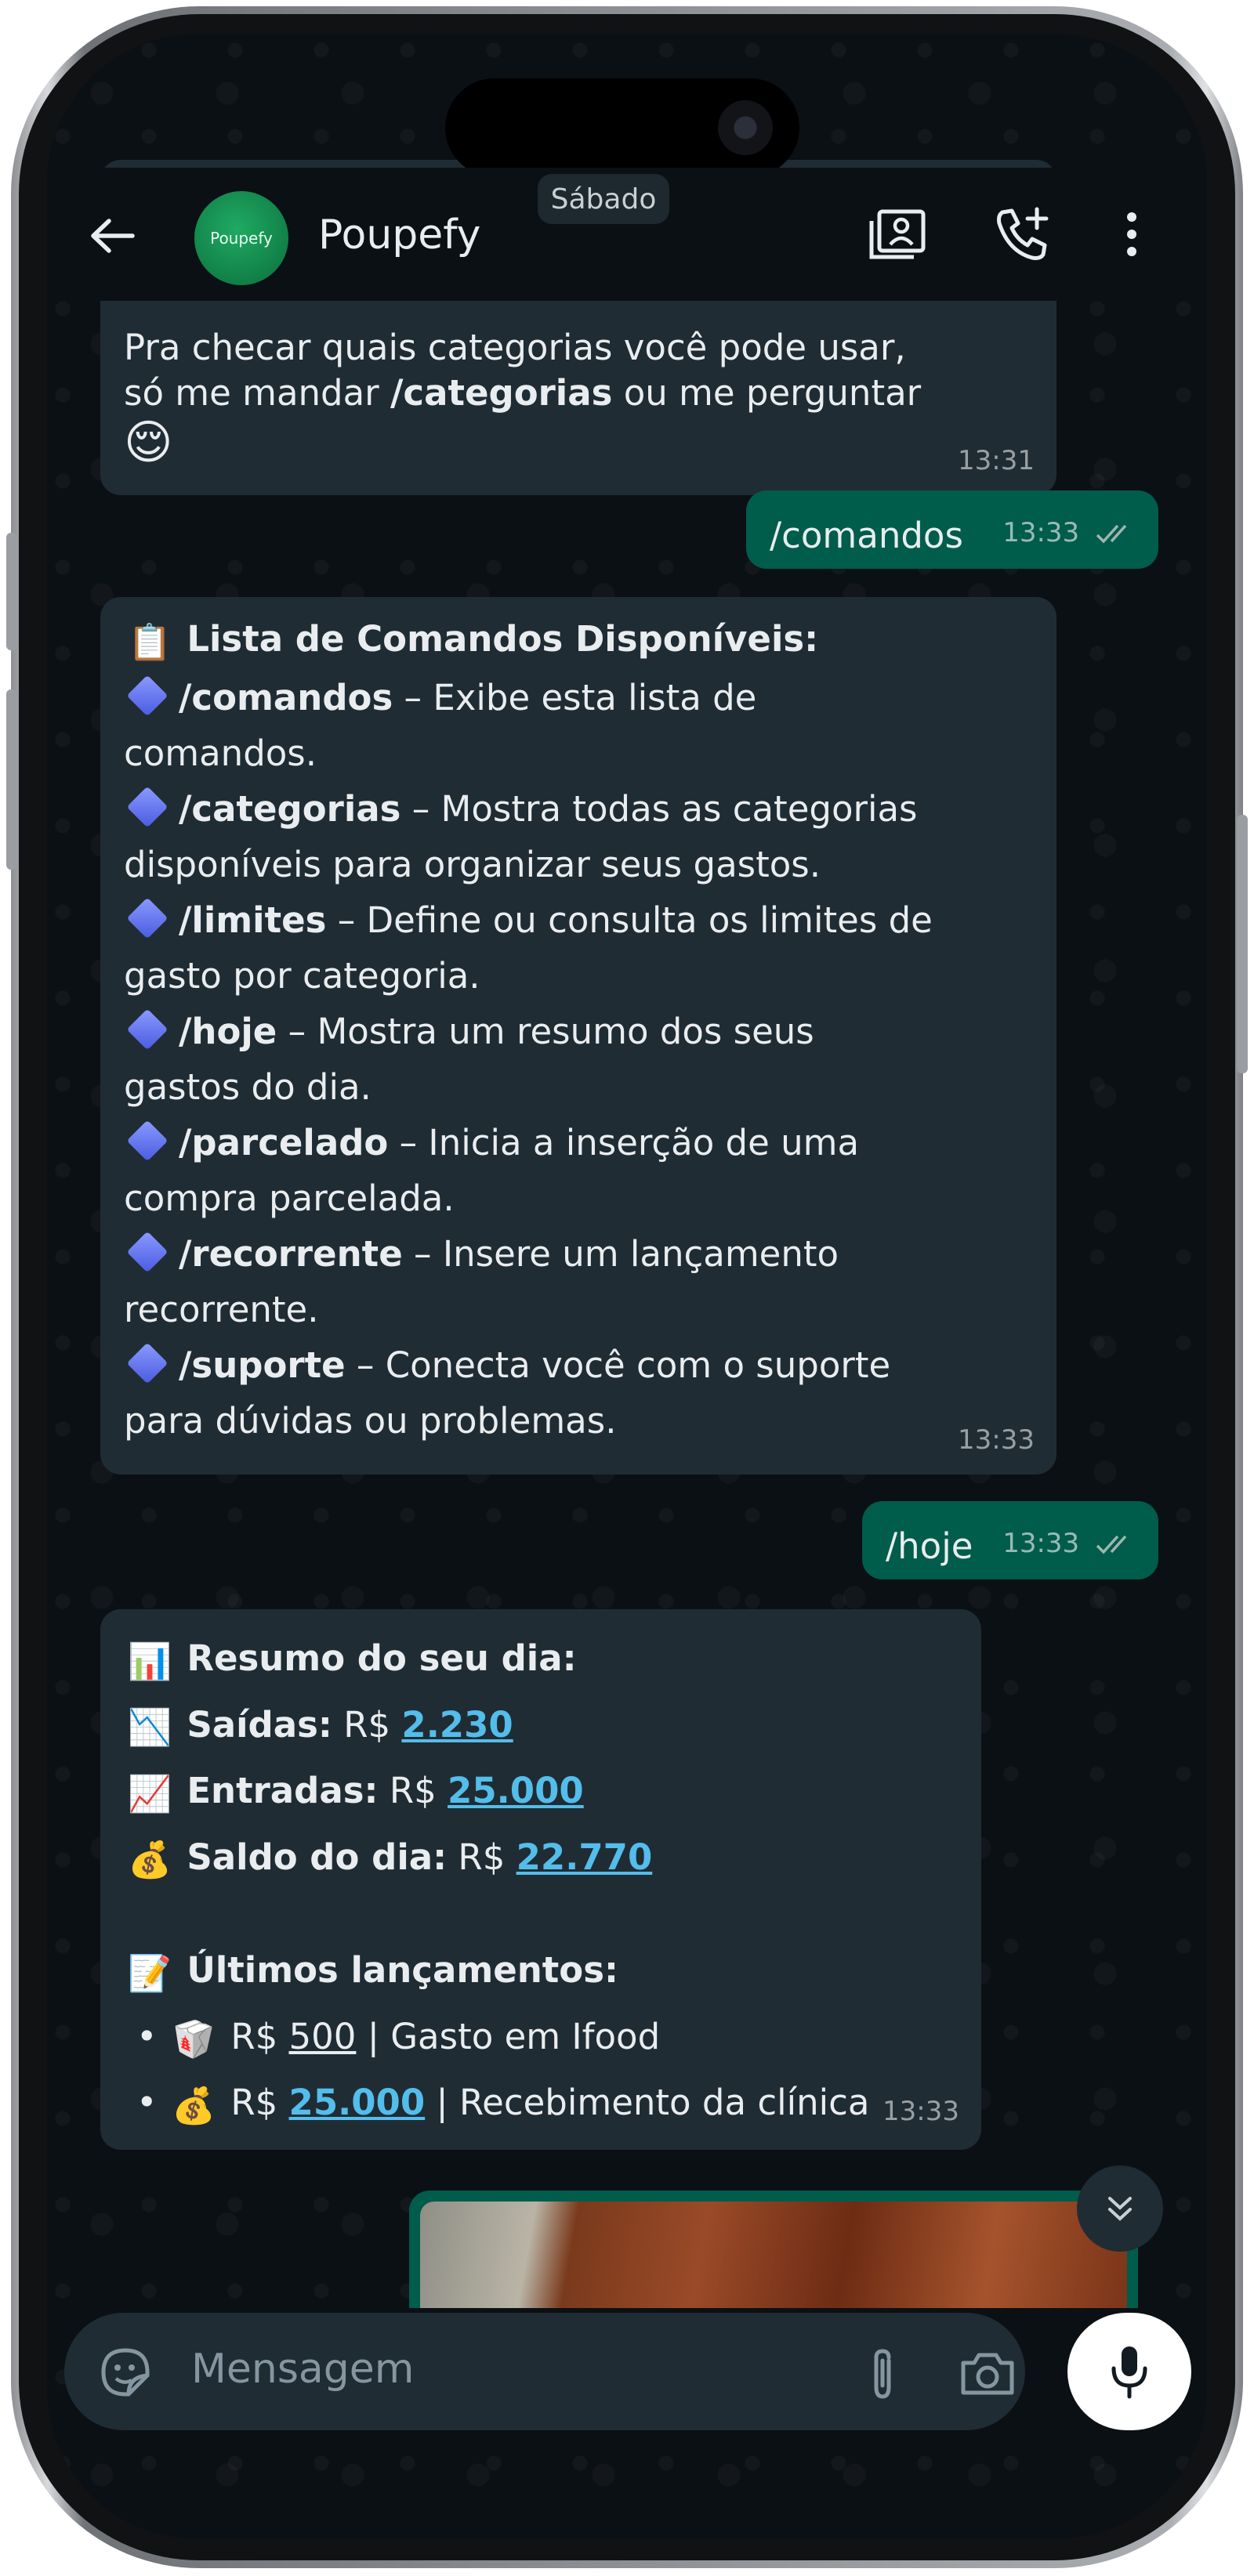 The image size is (1254, 2576). What do you see at coordinates (883, 2374) in the screenshot?
I see `attach-button` at bounding box center [883, 2374].